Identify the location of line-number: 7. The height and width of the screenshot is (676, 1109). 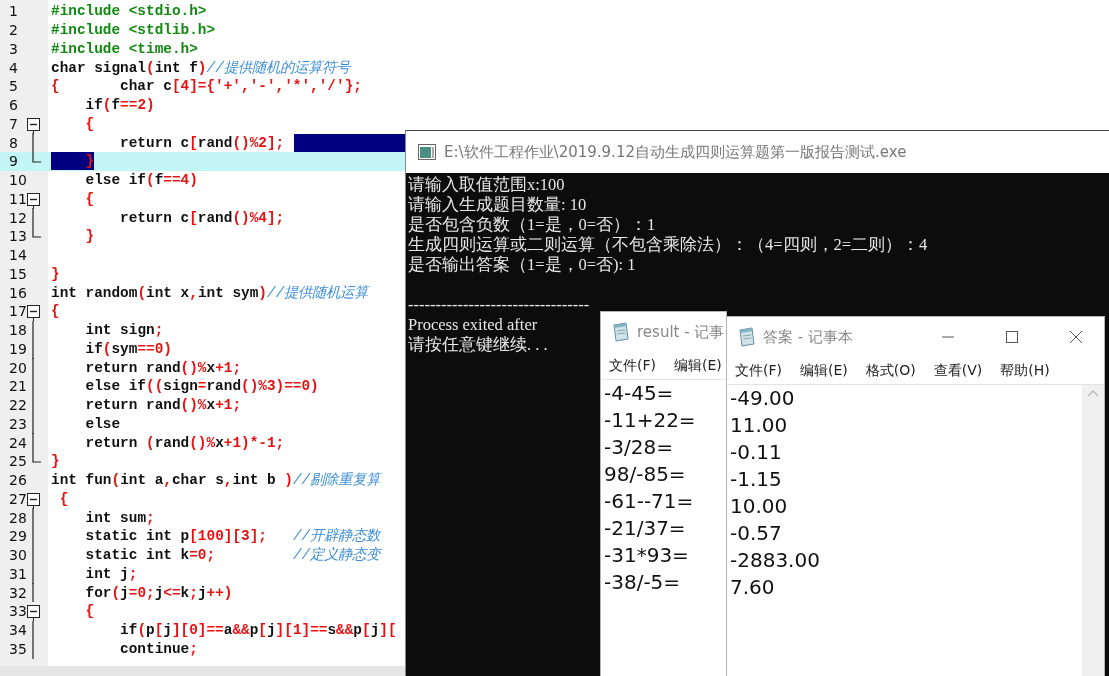
(13, 123).